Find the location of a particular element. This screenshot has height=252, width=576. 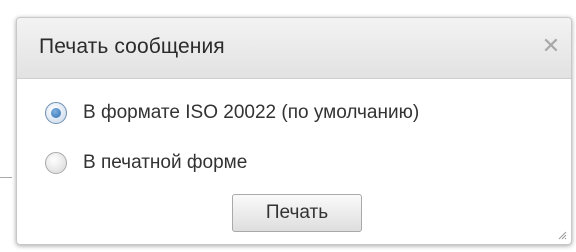

option-iso-20022: В формате ISO 20022 (по умолчанию) is located at coordinates (232, 113).